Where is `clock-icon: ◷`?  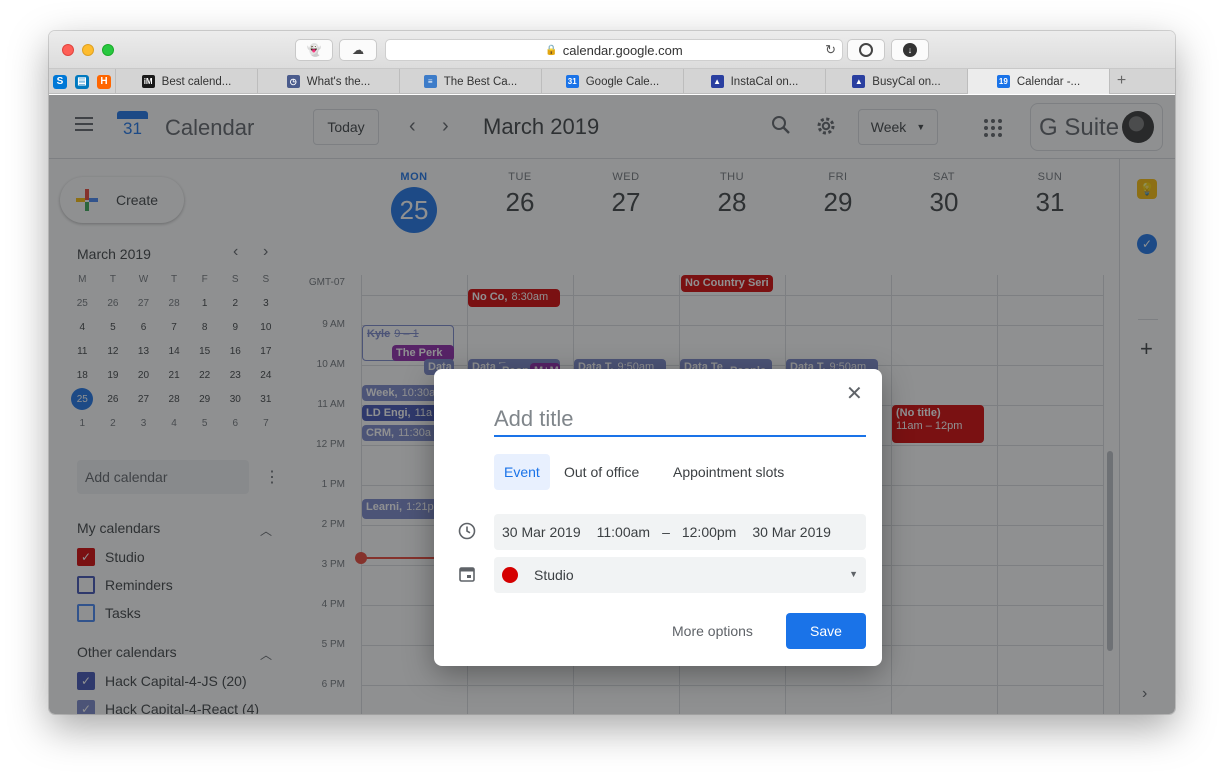
clock-icon: ◷ is located at coordinates (293, 81).